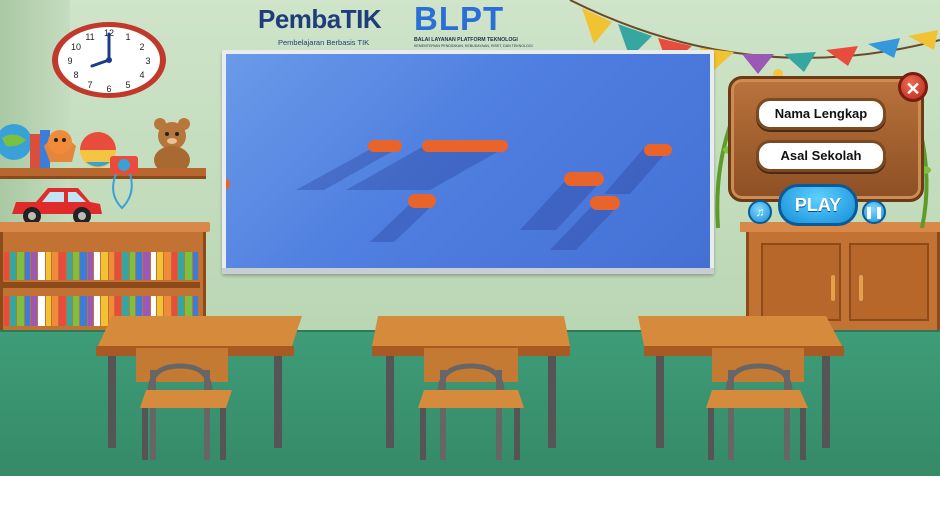 The image size is (940, 528). Describe the element at coordinates (741, 388) in the screenshot. I see `desk-right` at that location.